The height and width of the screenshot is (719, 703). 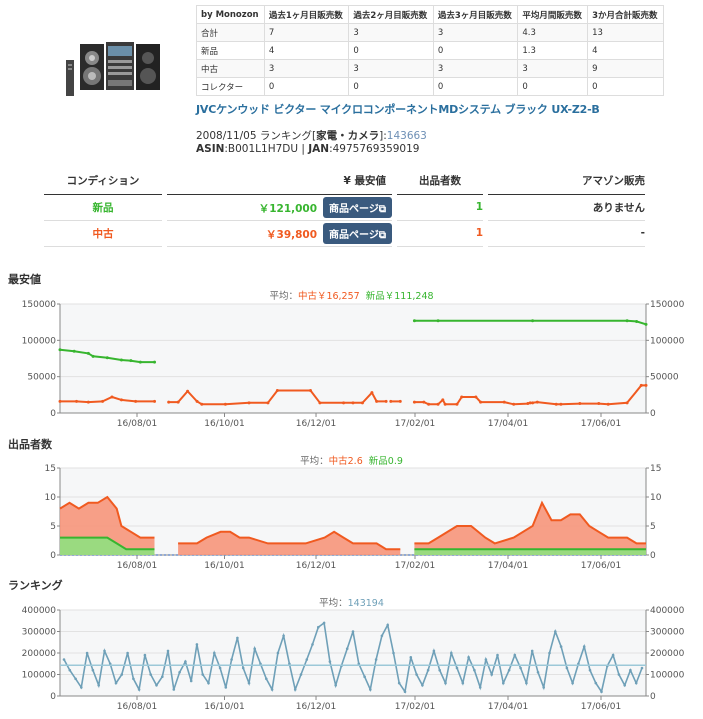 I want to click on sellers-chart-y-tick-label: 10, so click(x=51, y=498).